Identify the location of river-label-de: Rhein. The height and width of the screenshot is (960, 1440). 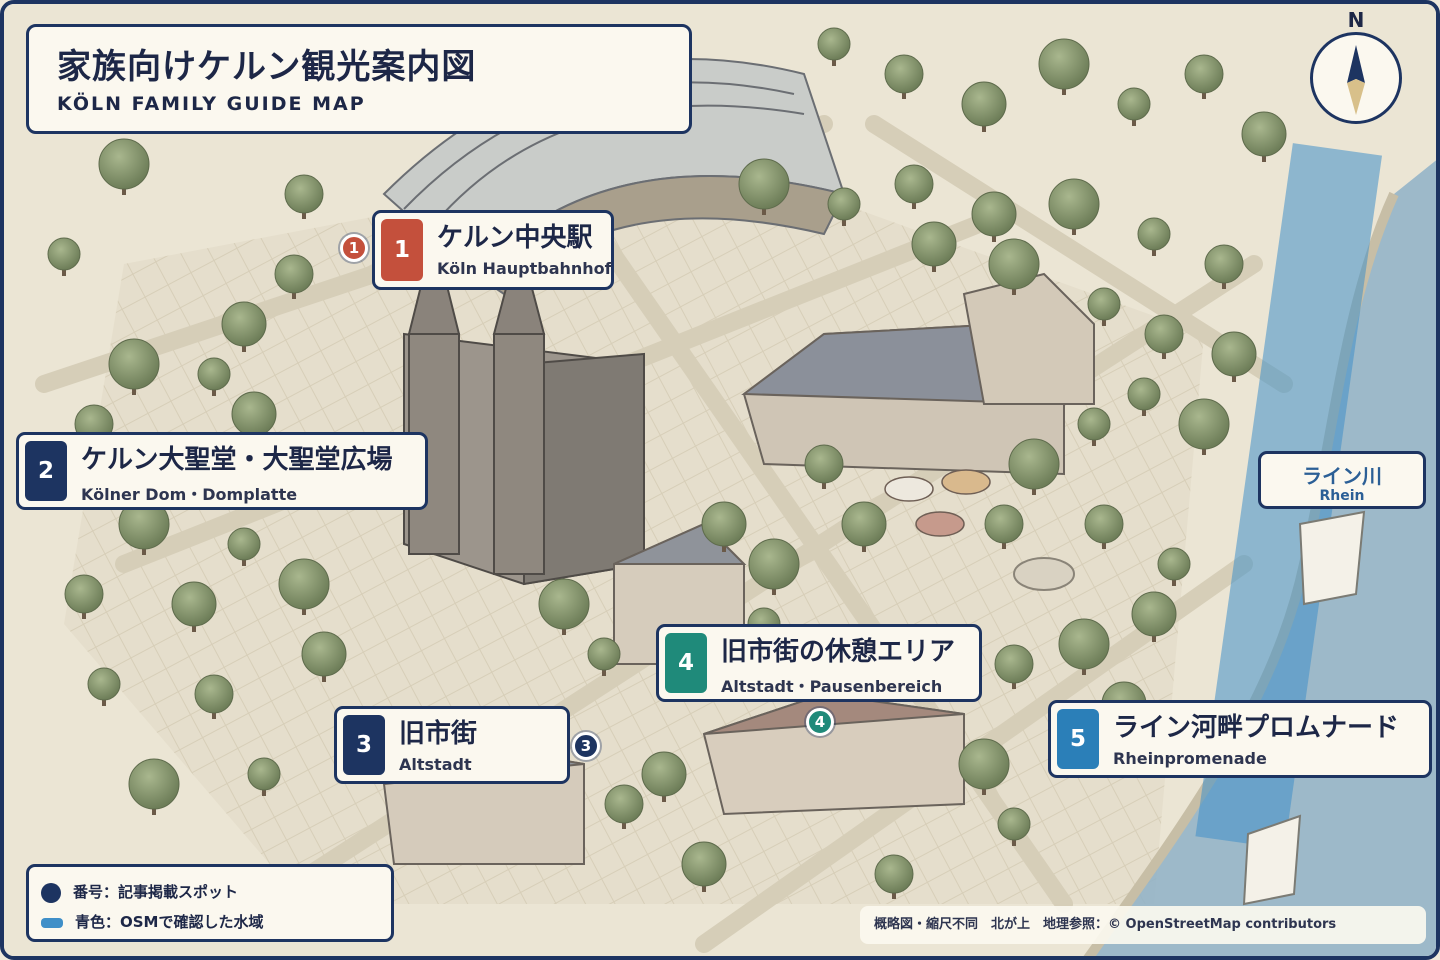
(1342, 496).